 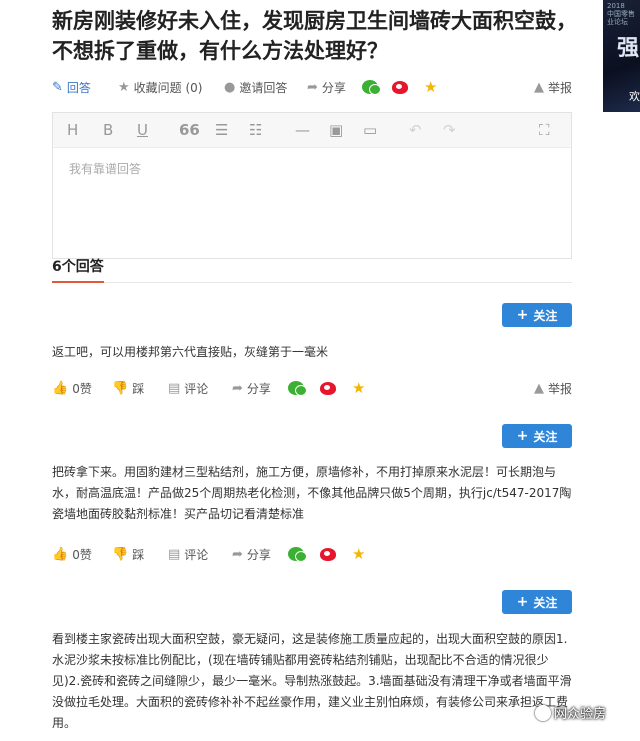 What do you see at coordinates (370, 130) in the screenshot?
I see `video-icon: ▭` at bounding box center [370, 130].